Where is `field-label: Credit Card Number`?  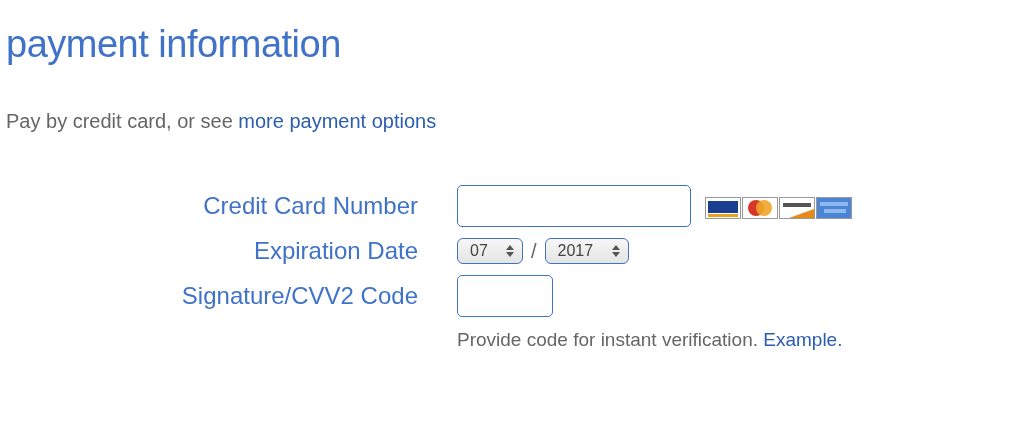
field-label: Credit Card Number is located at coordinates (310, 206).